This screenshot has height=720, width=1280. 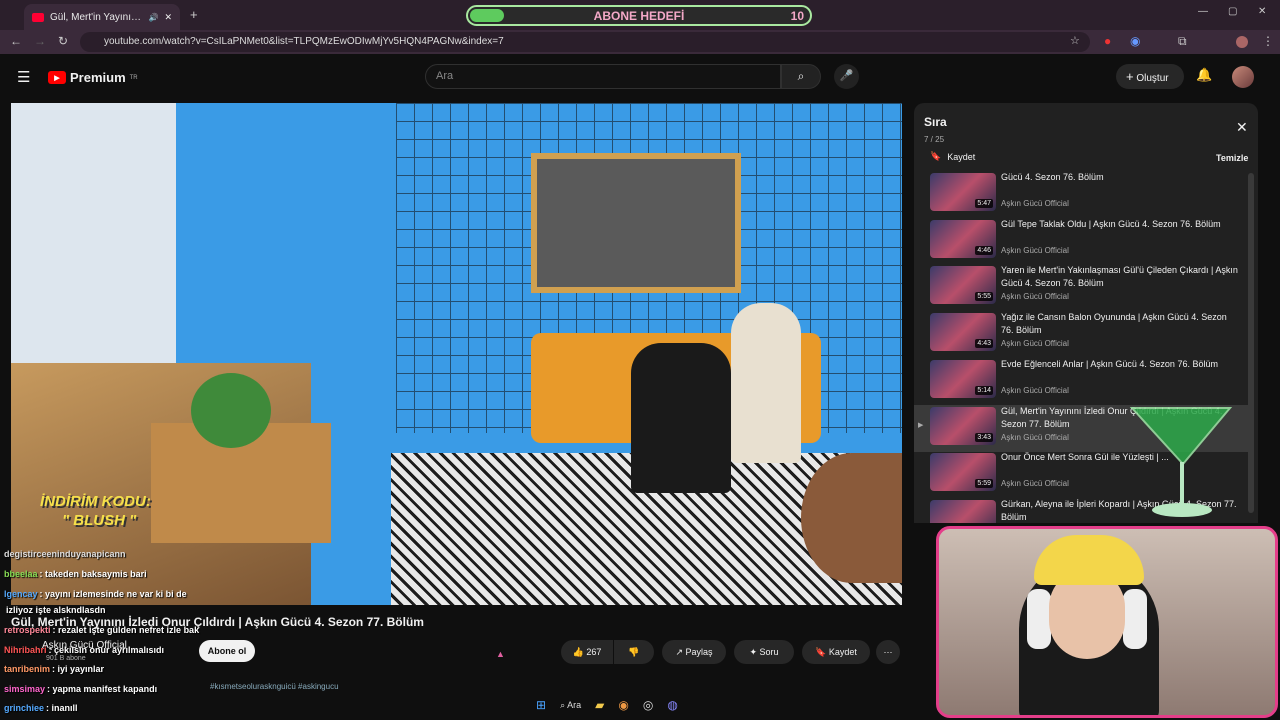 What do you see at coordinates (38, 17) in the screenshot?
I see `youtube-favicon-icon` at bounding box center [38, 17].